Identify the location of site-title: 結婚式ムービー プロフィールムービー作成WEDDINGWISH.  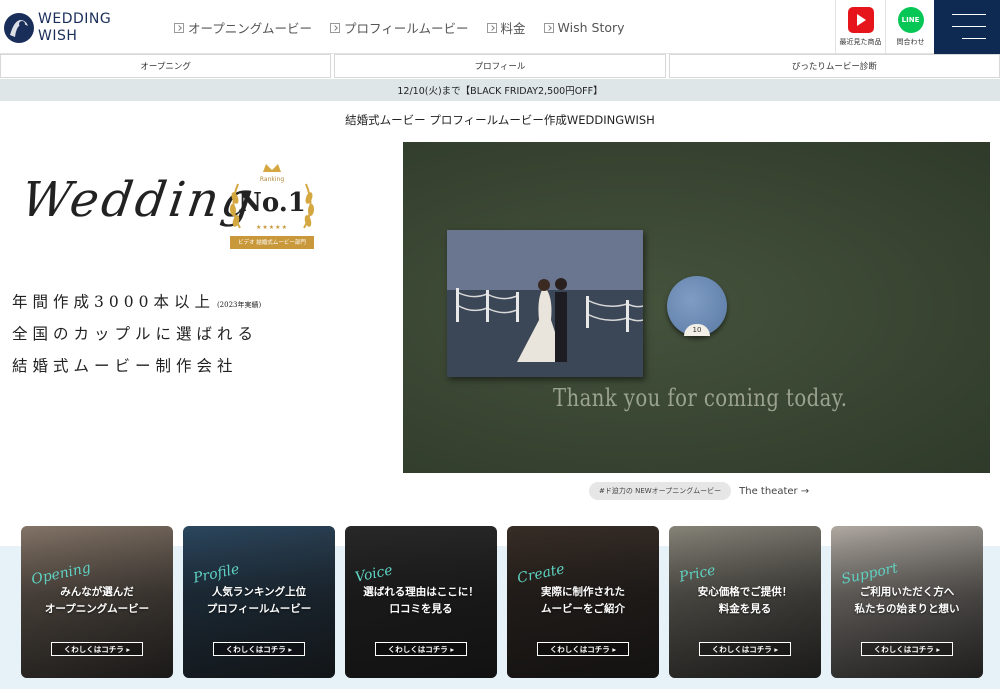
(500, 120).